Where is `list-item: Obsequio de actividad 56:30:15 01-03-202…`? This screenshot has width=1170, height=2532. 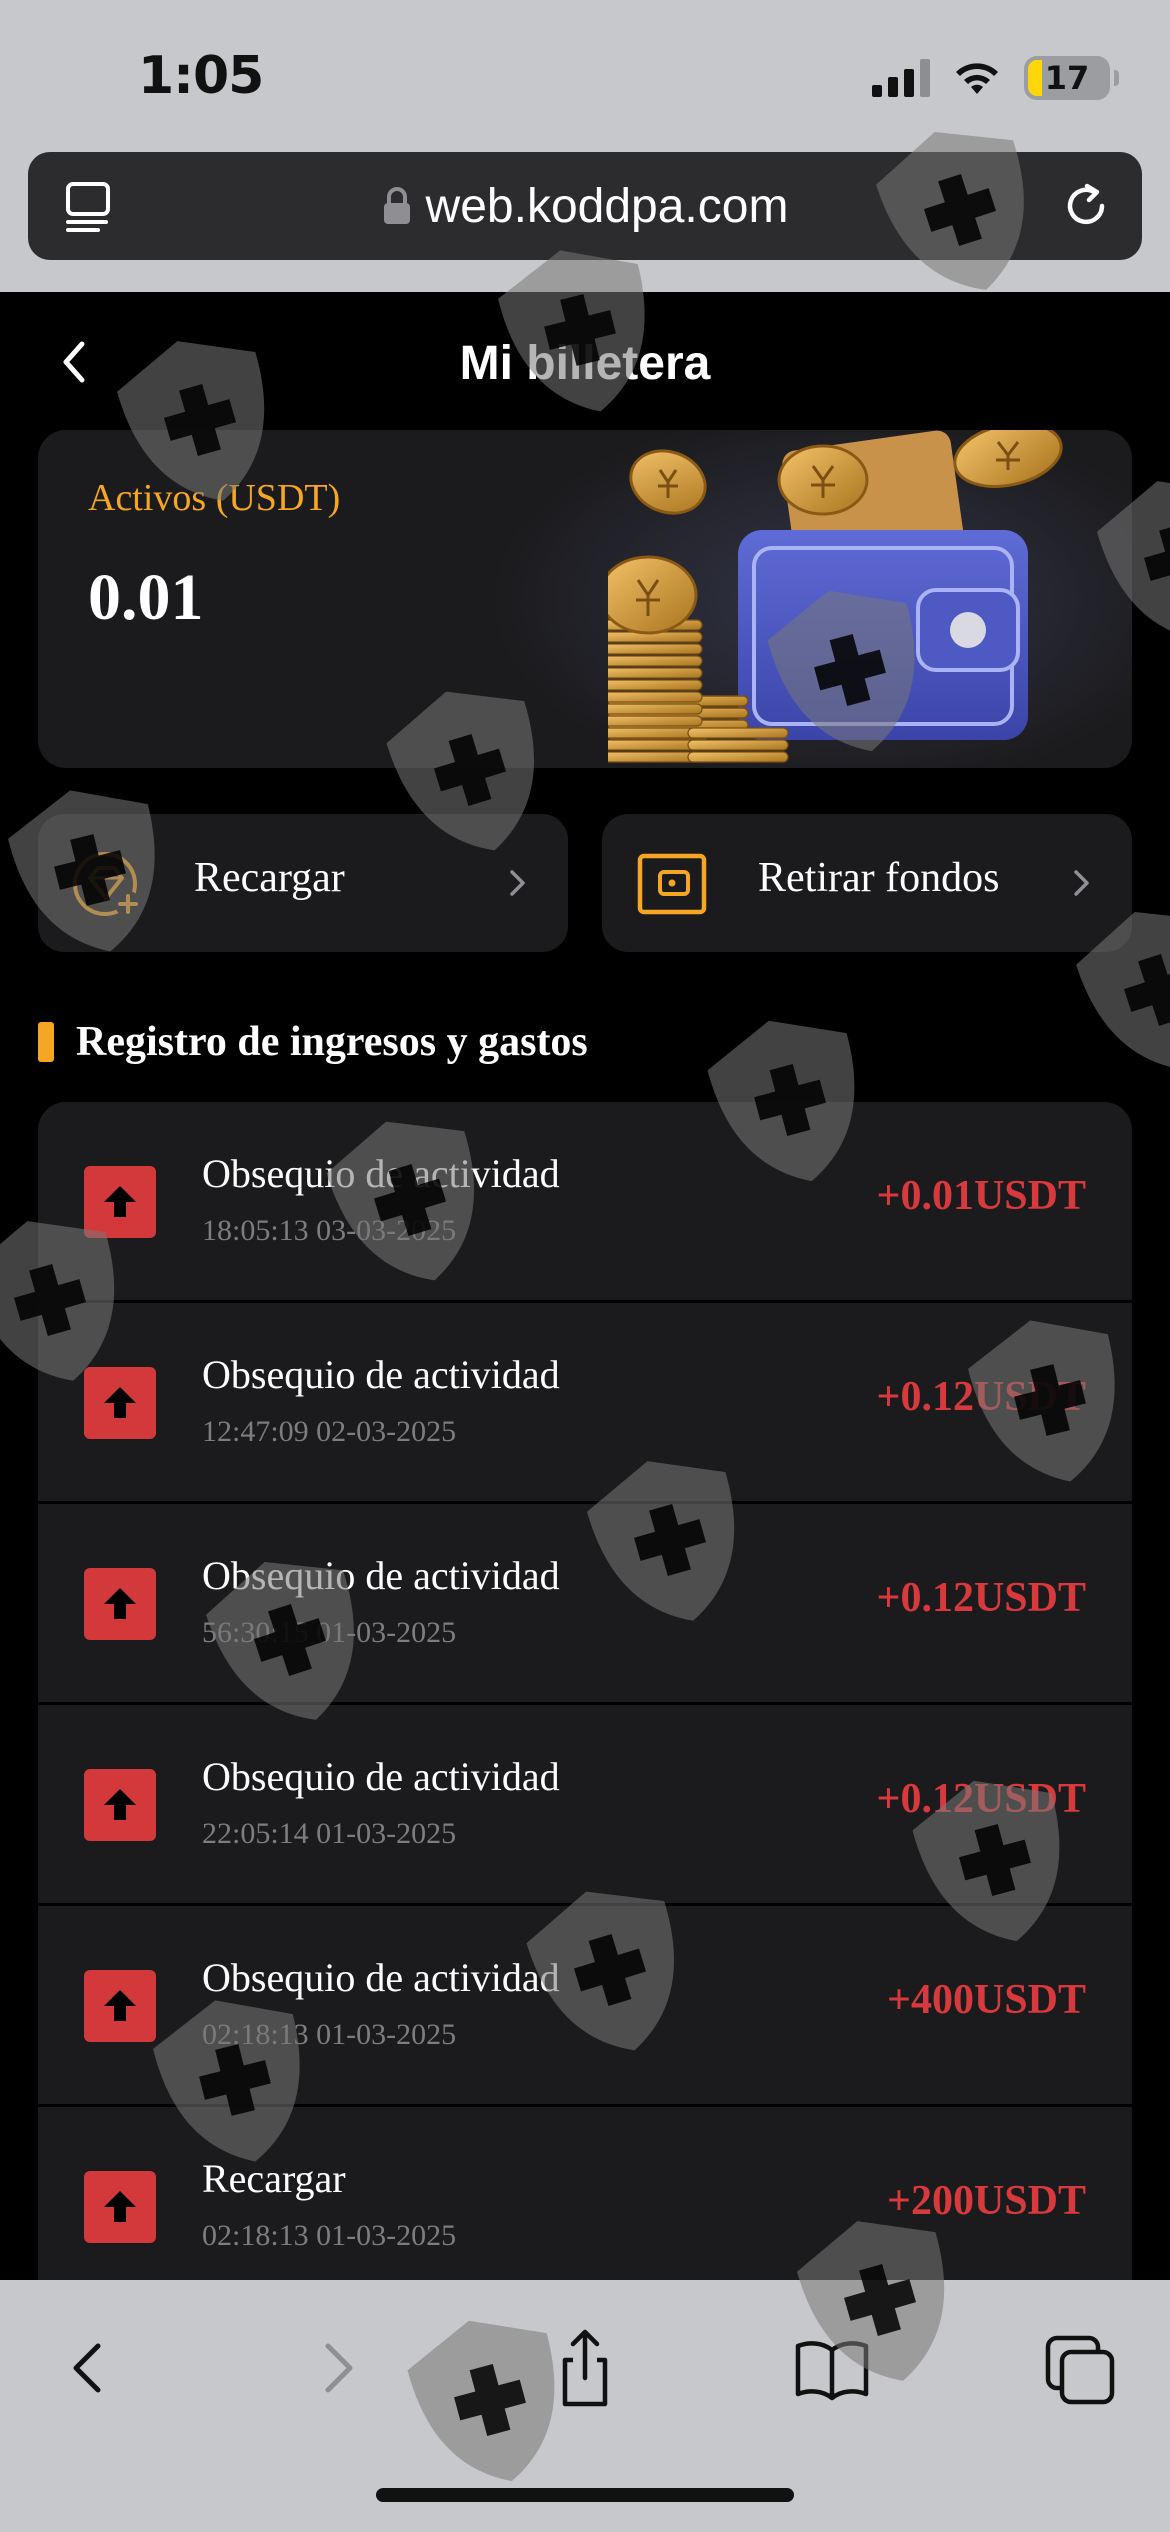 list-item: Obsequio de actividad 56:30:15 01-03-202… is located at coordinates (585, 1604).